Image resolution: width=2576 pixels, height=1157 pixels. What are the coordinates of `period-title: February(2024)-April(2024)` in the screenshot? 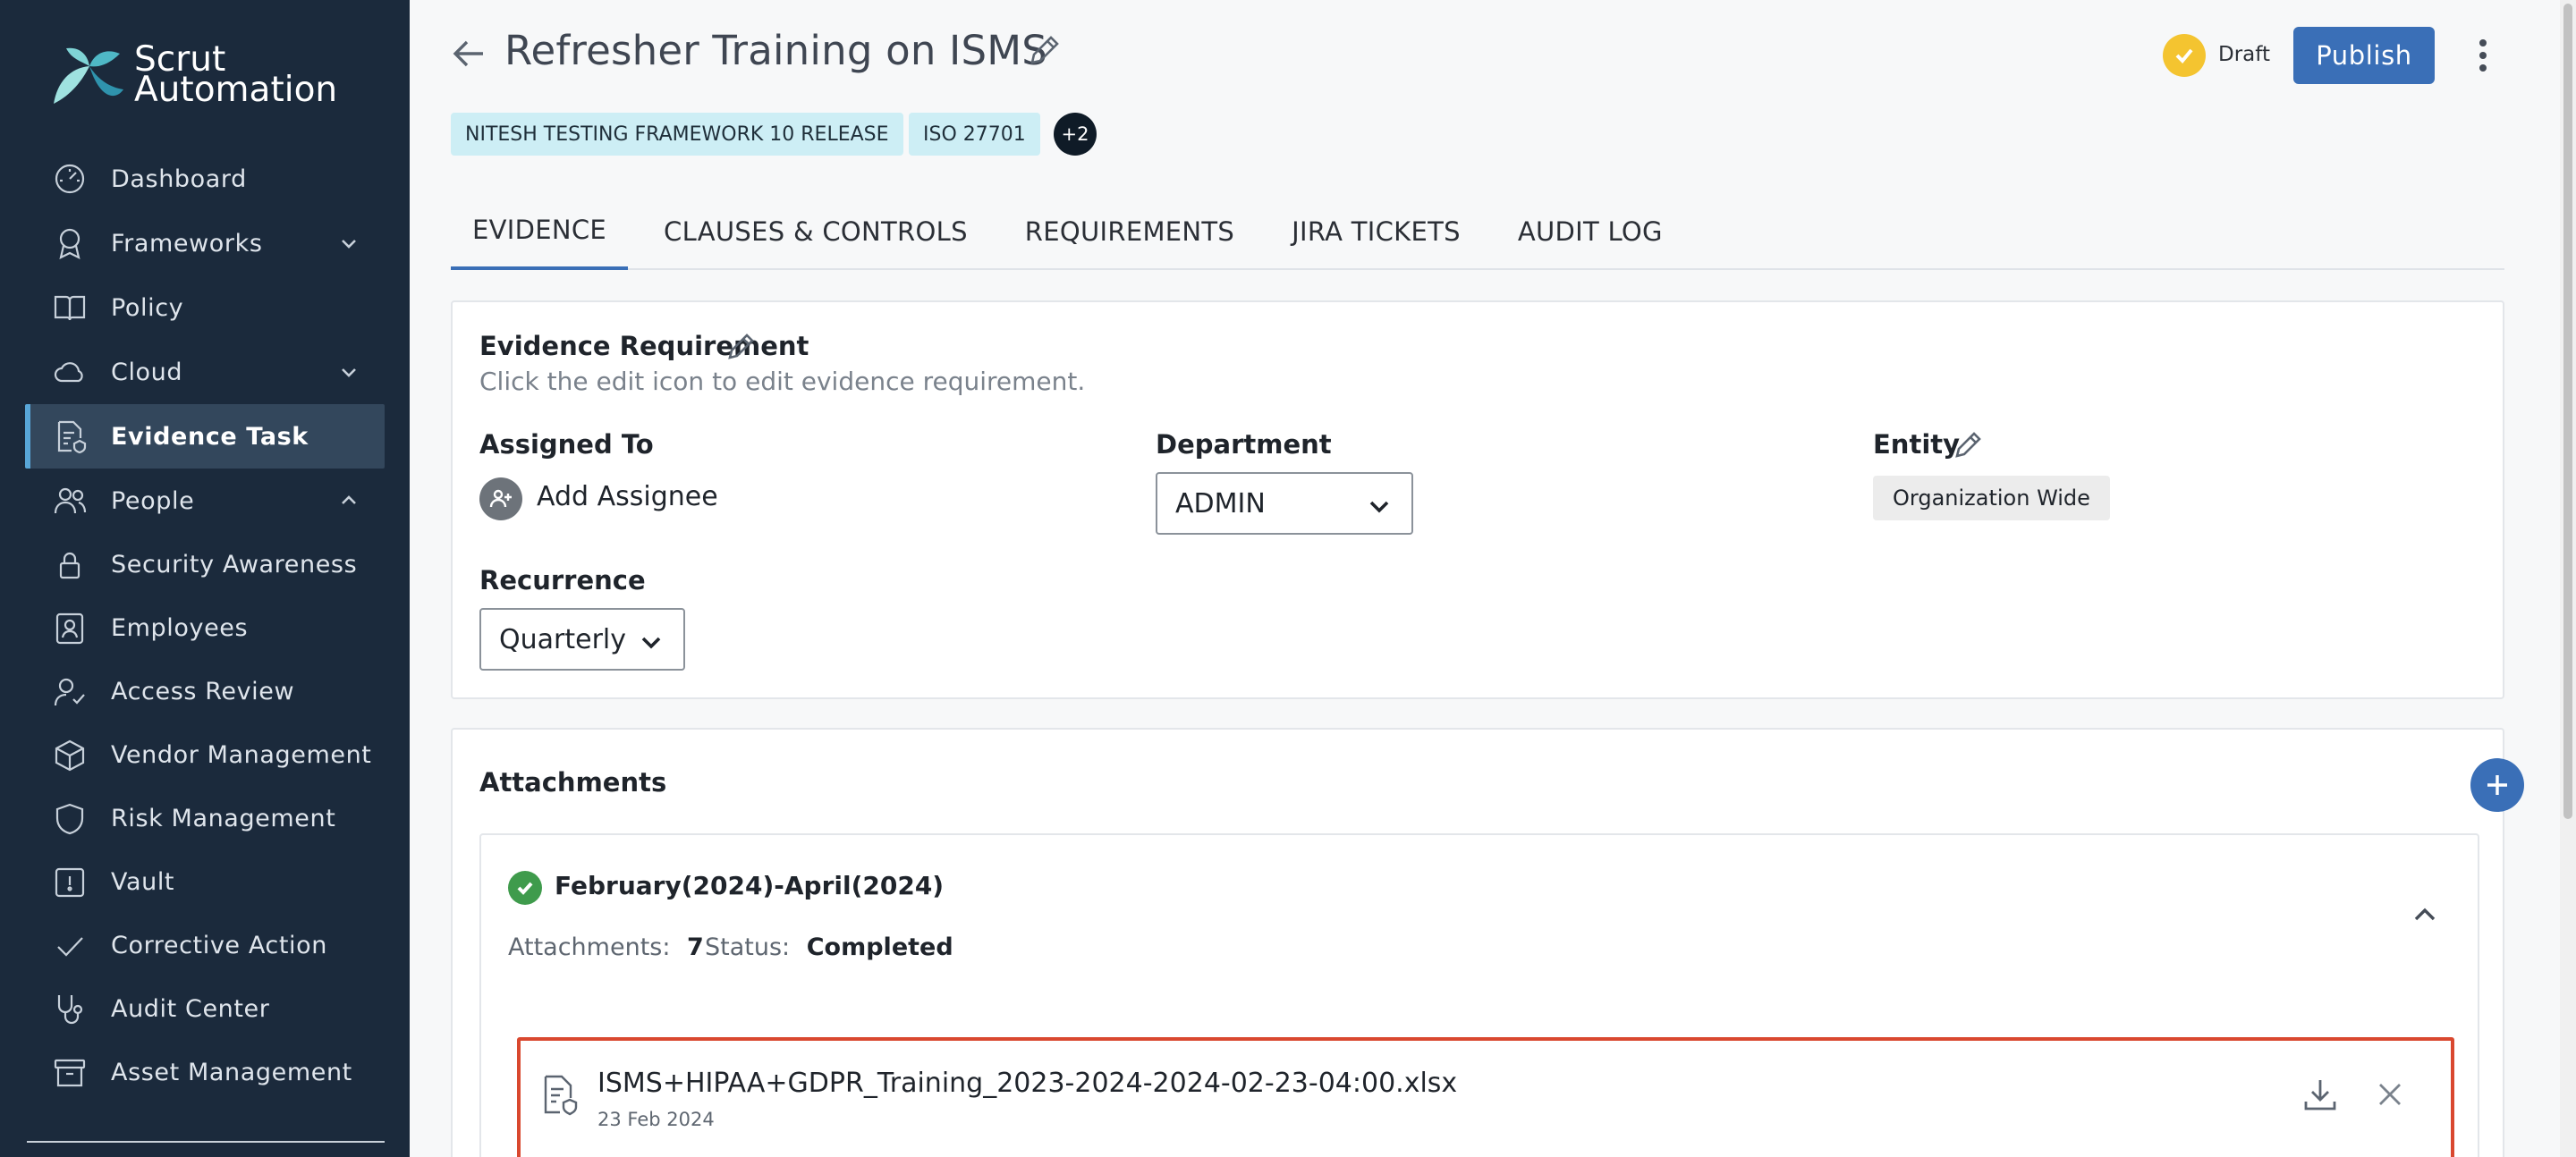 It's located at (750, 885).